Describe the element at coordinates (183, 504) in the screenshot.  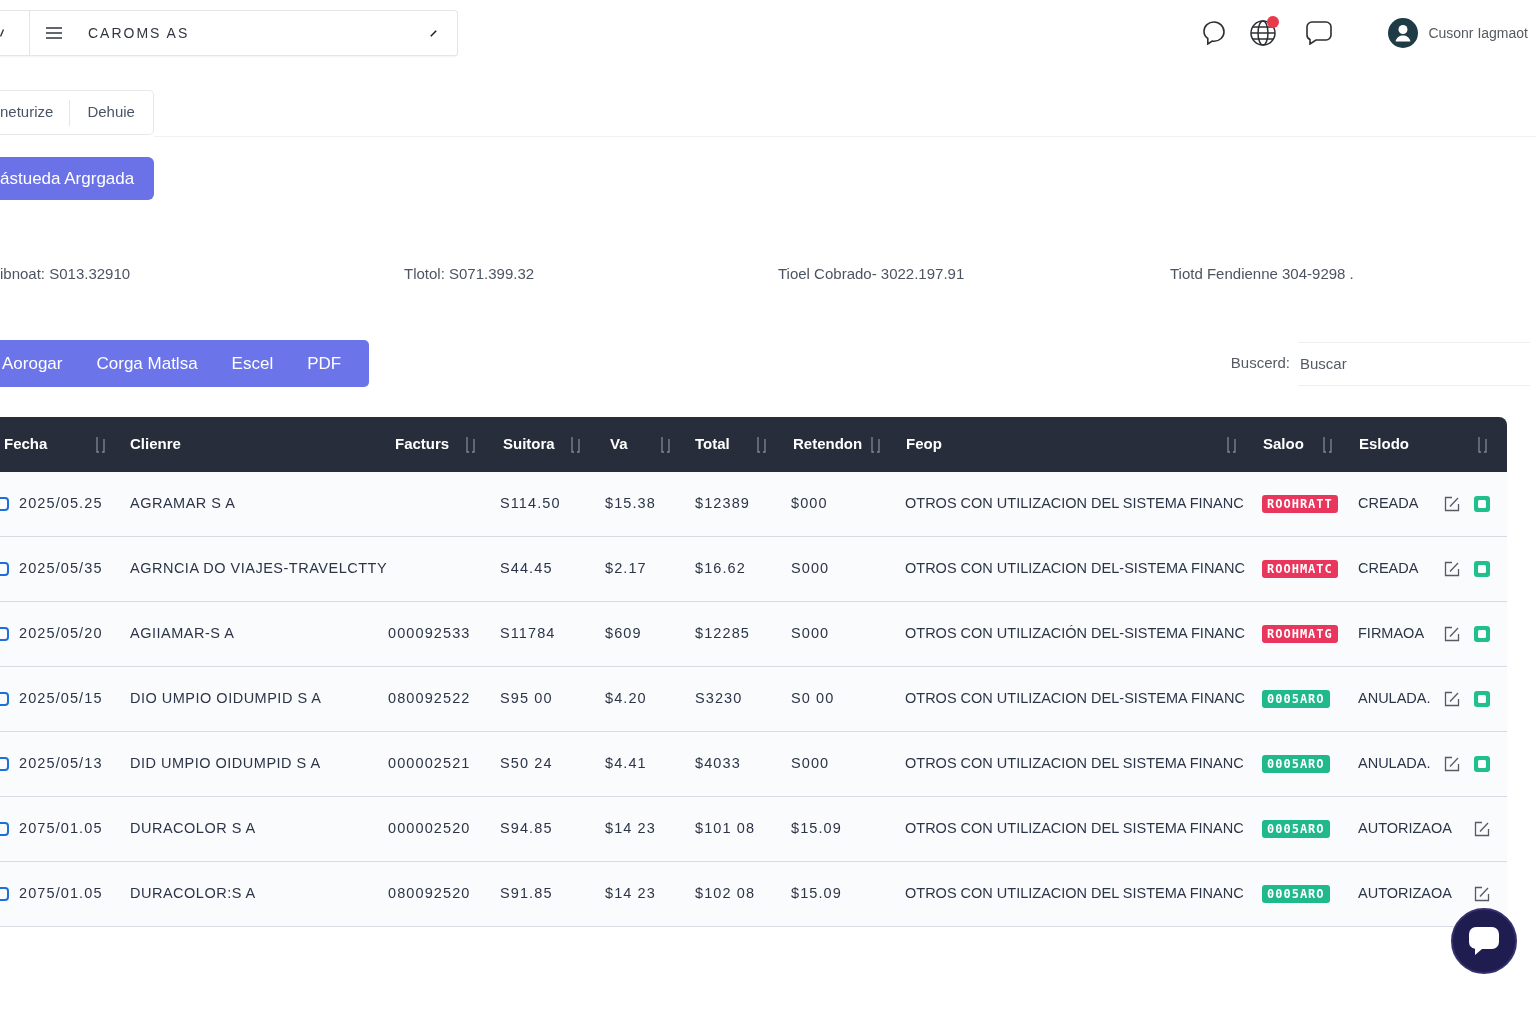
I see `table-cell-text: AGRAMAR S A` at that location.